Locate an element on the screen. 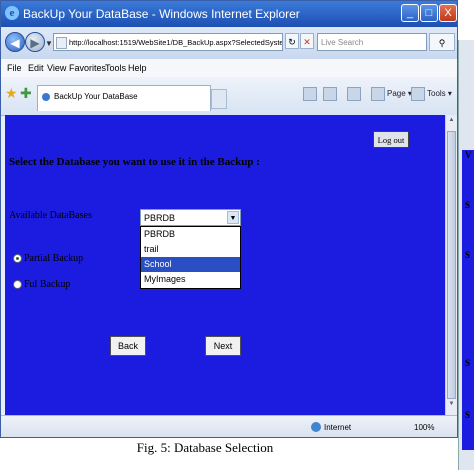 The height and width of the screenshot is (476, 474). search-button: ⚲ is located at coordinates (442, 42).